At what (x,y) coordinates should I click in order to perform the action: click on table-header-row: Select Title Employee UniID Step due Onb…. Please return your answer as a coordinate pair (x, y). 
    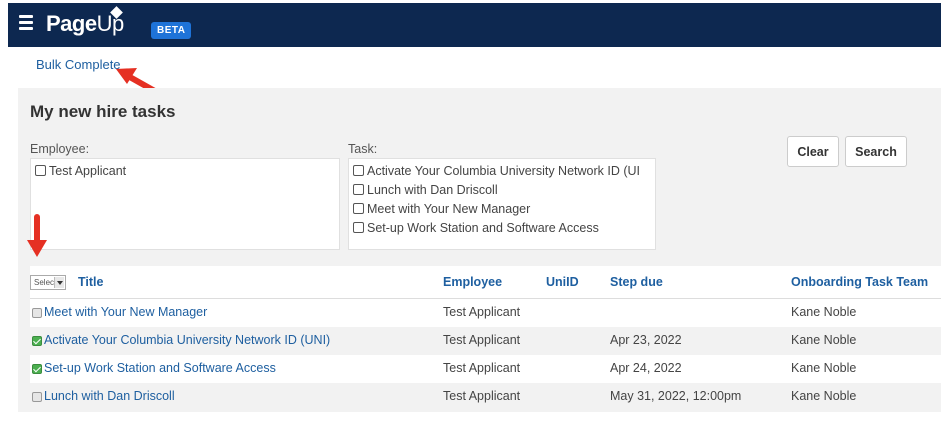
    Looking at the image, I should click on (485, 282).